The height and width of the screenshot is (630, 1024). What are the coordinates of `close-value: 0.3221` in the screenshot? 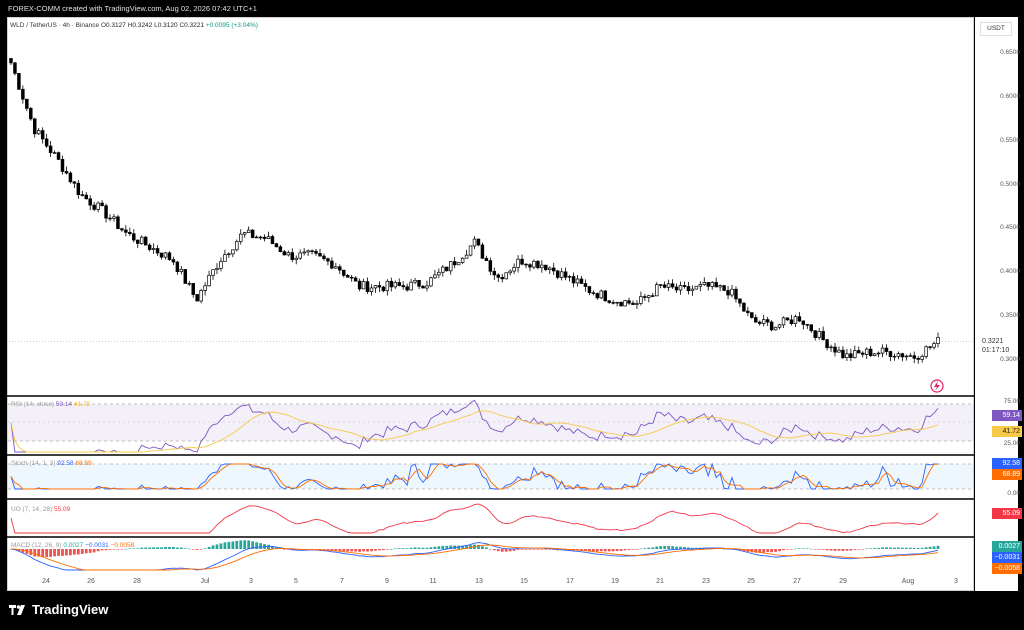 It's located at (194, 25).